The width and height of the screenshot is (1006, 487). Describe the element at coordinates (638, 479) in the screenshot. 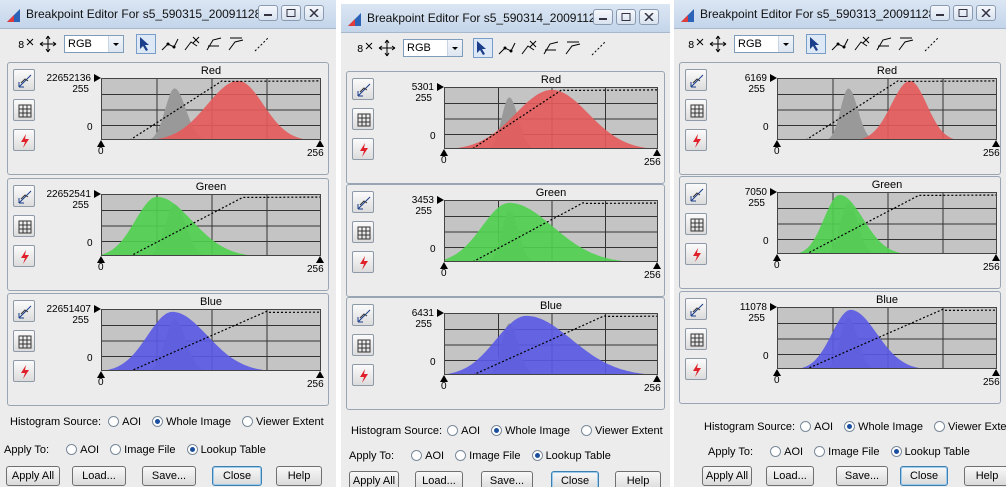

I see `help-button: Help` at that location.